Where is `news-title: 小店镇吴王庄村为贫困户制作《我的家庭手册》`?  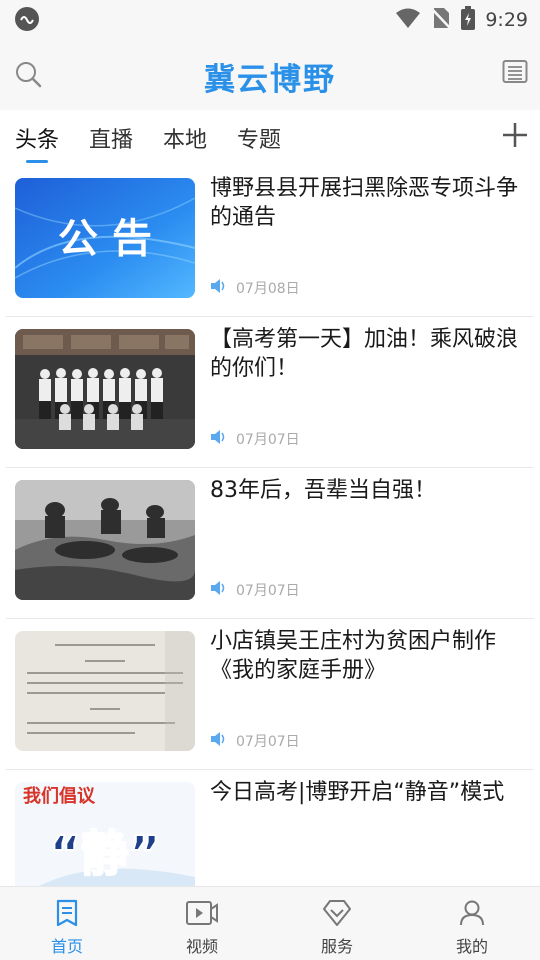 news-title: 小店镇吴王庄村为贫困户制作《我的家庭手册》 is located at coordinates (367, 656).